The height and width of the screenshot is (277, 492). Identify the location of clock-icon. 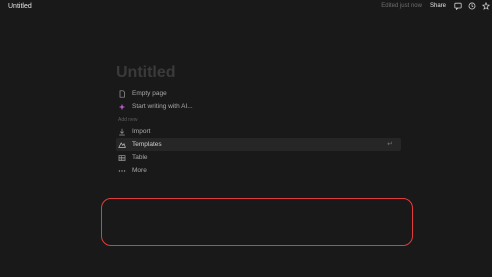
(472, 6).